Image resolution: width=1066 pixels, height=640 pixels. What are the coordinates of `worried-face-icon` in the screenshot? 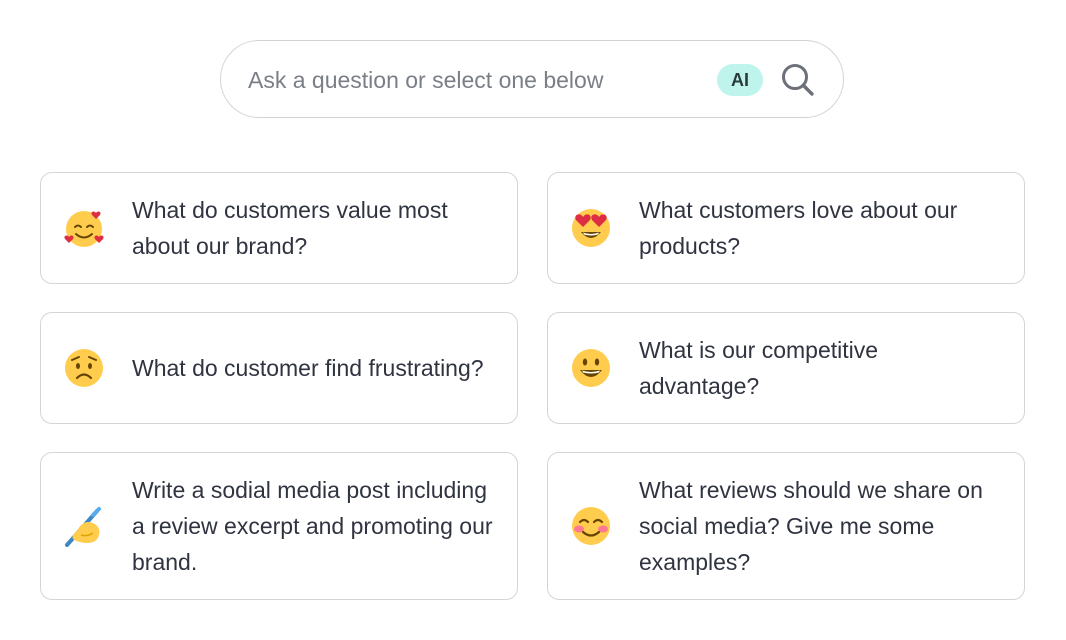 It's located at (84, 368).